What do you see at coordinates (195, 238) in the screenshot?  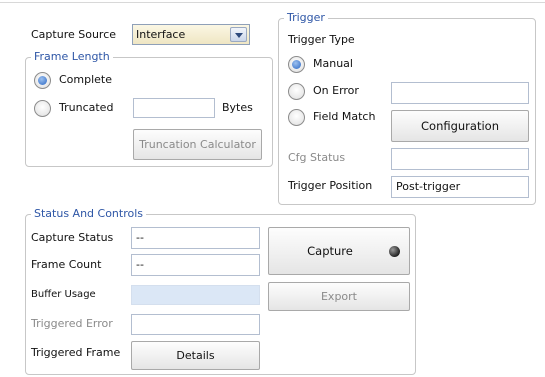 I see `capture-status-input: --` at bounding box center [195, 238].